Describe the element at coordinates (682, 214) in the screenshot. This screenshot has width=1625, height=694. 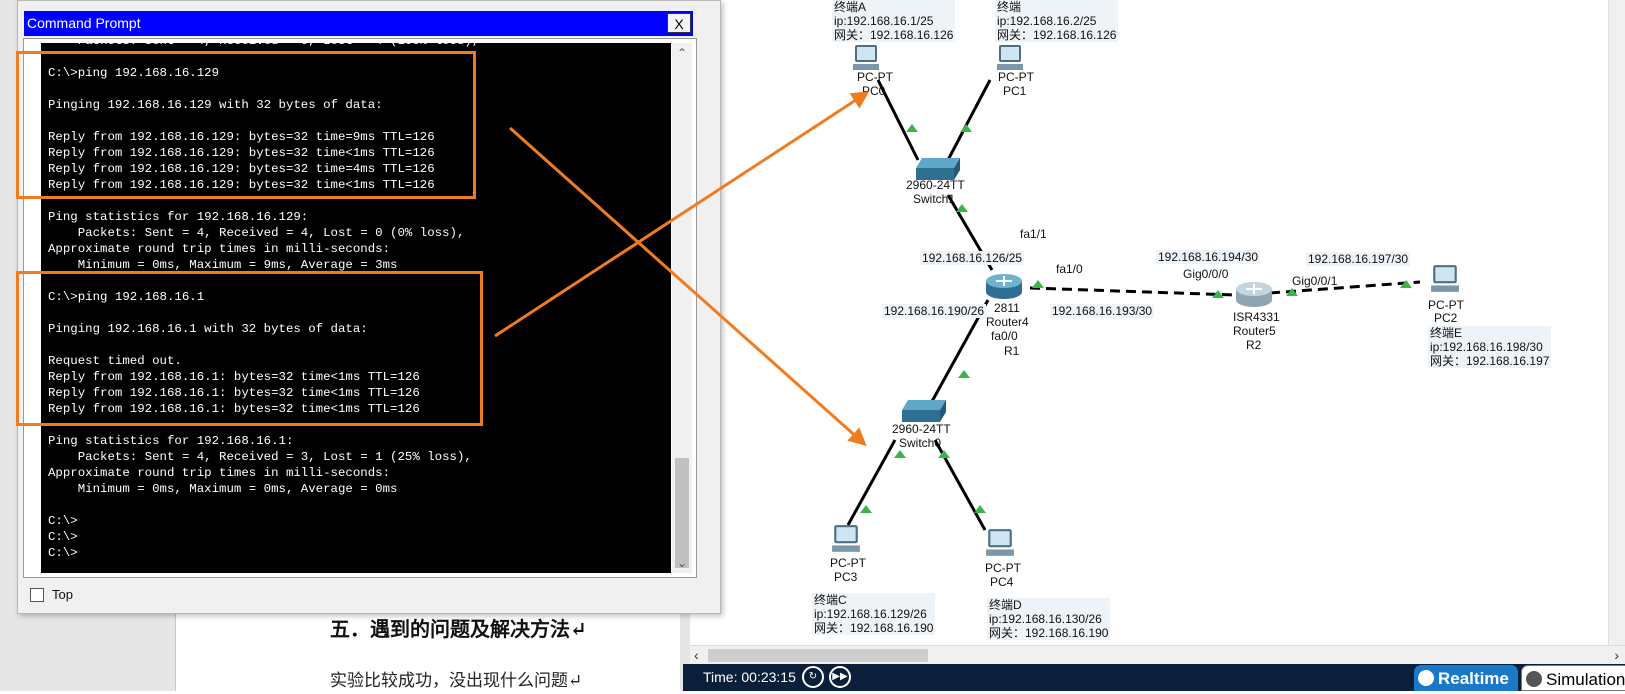
I see `arrow-to-pc0` at that location.